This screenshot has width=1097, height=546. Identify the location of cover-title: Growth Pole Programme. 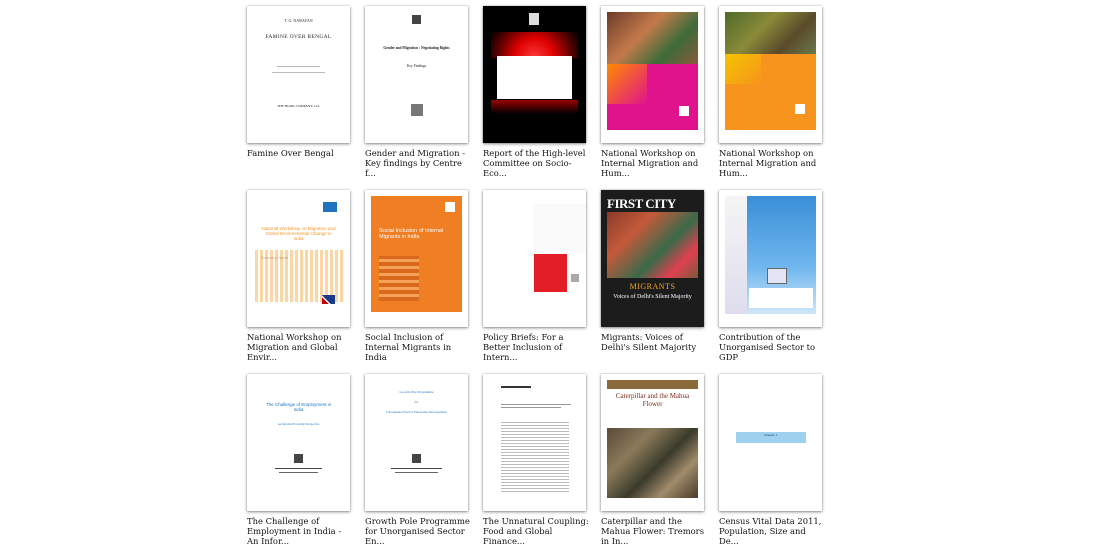
(416, 392).